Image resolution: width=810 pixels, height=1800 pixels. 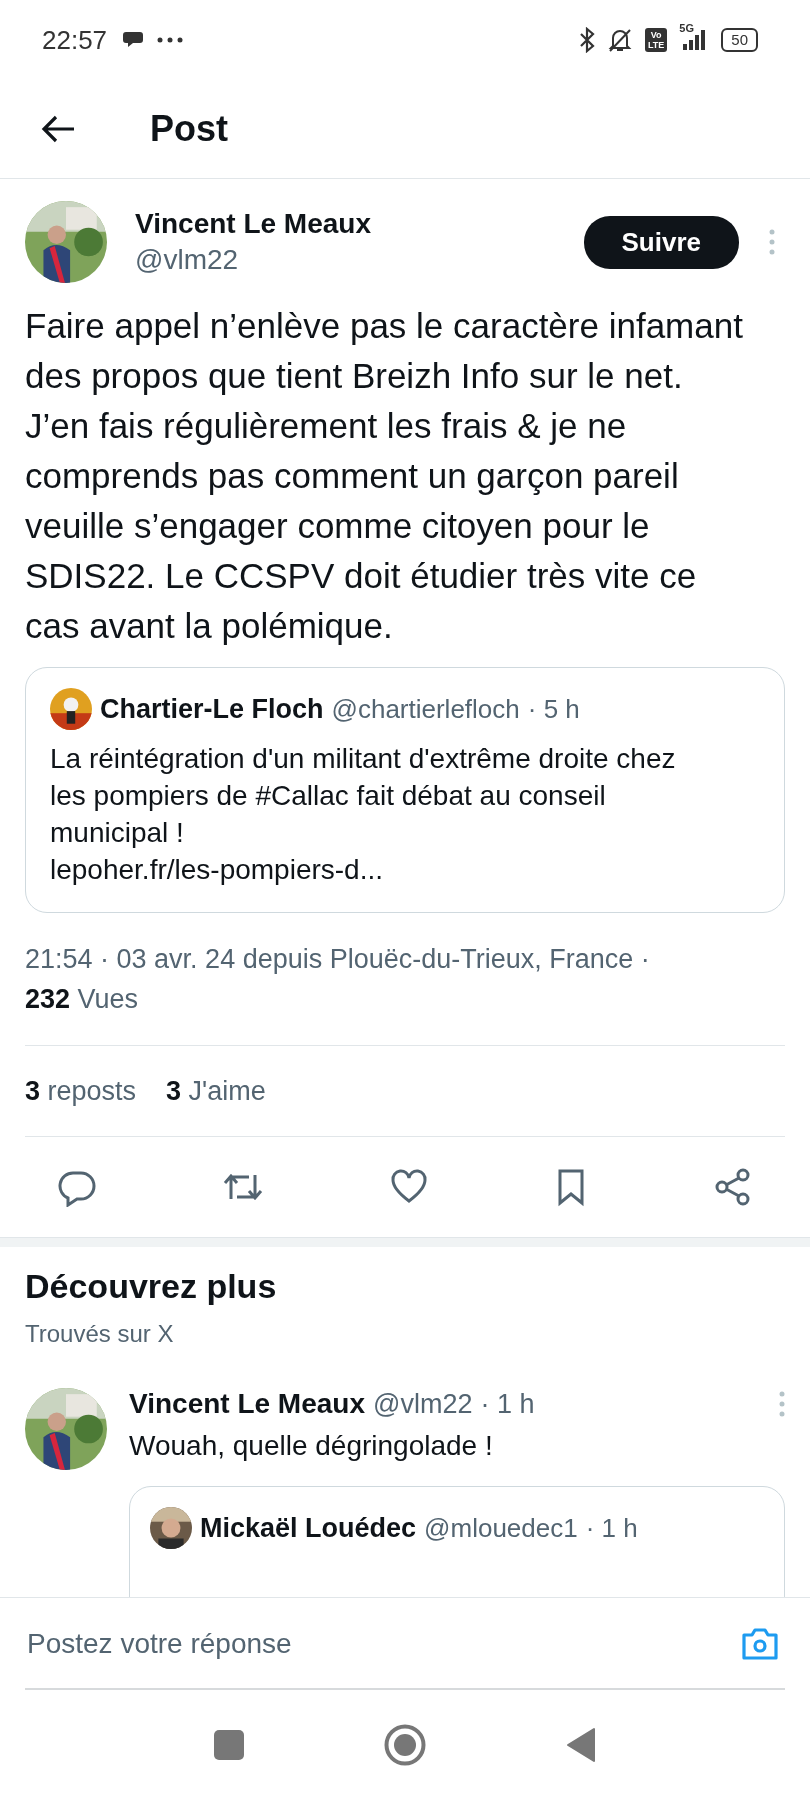 What do you see at coordinates (151, 1286) in the screenshot?
I see `section-title: Découvrez plus` at bounding box center [151, 1286].